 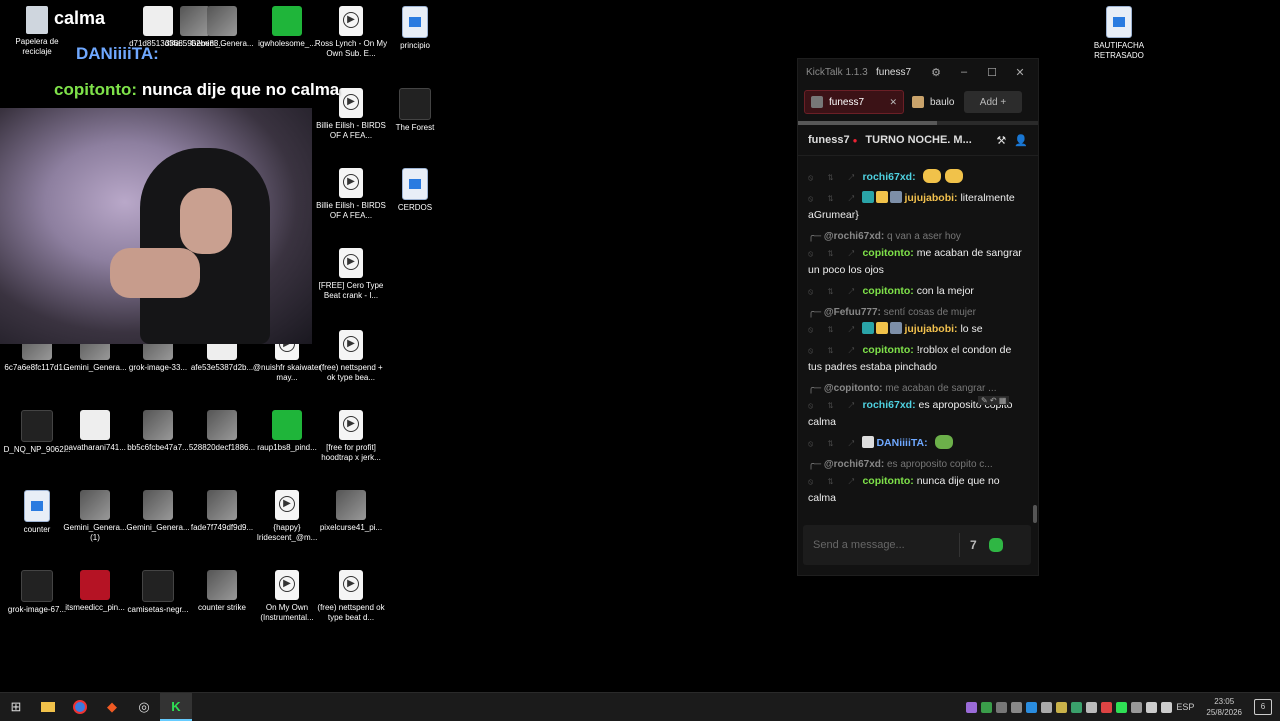 What do you see at coordinates (16, 707) in the screenshot?
I see `start-windows-icon: ⊞` at bounding box center [16, 707].